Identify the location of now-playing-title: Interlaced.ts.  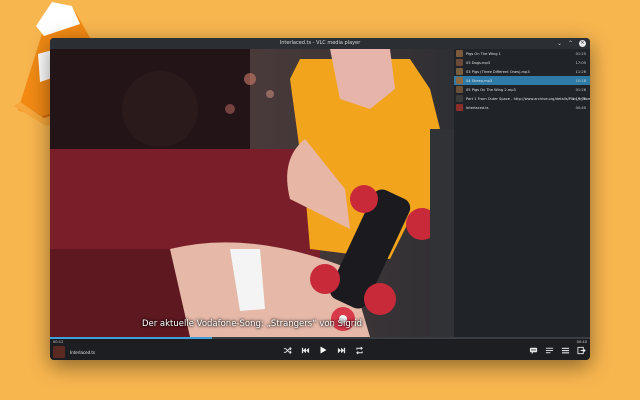
(83, 352).